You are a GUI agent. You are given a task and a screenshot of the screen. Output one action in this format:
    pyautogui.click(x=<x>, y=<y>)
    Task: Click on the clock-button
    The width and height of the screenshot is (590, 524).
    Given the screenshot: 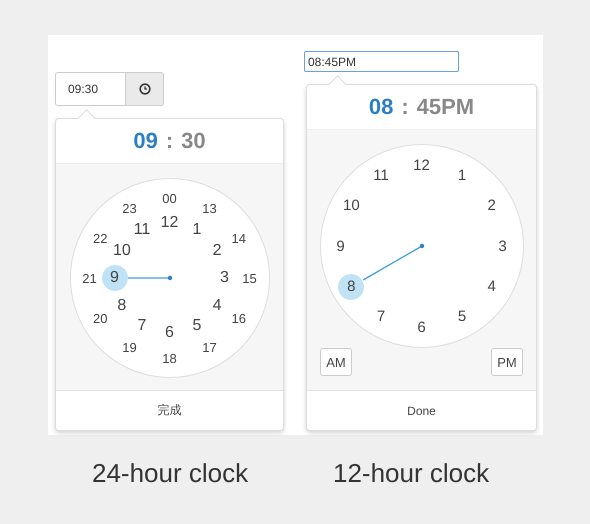 What is the action you would take?
    pyautogui.click(x=145, y=89)
    